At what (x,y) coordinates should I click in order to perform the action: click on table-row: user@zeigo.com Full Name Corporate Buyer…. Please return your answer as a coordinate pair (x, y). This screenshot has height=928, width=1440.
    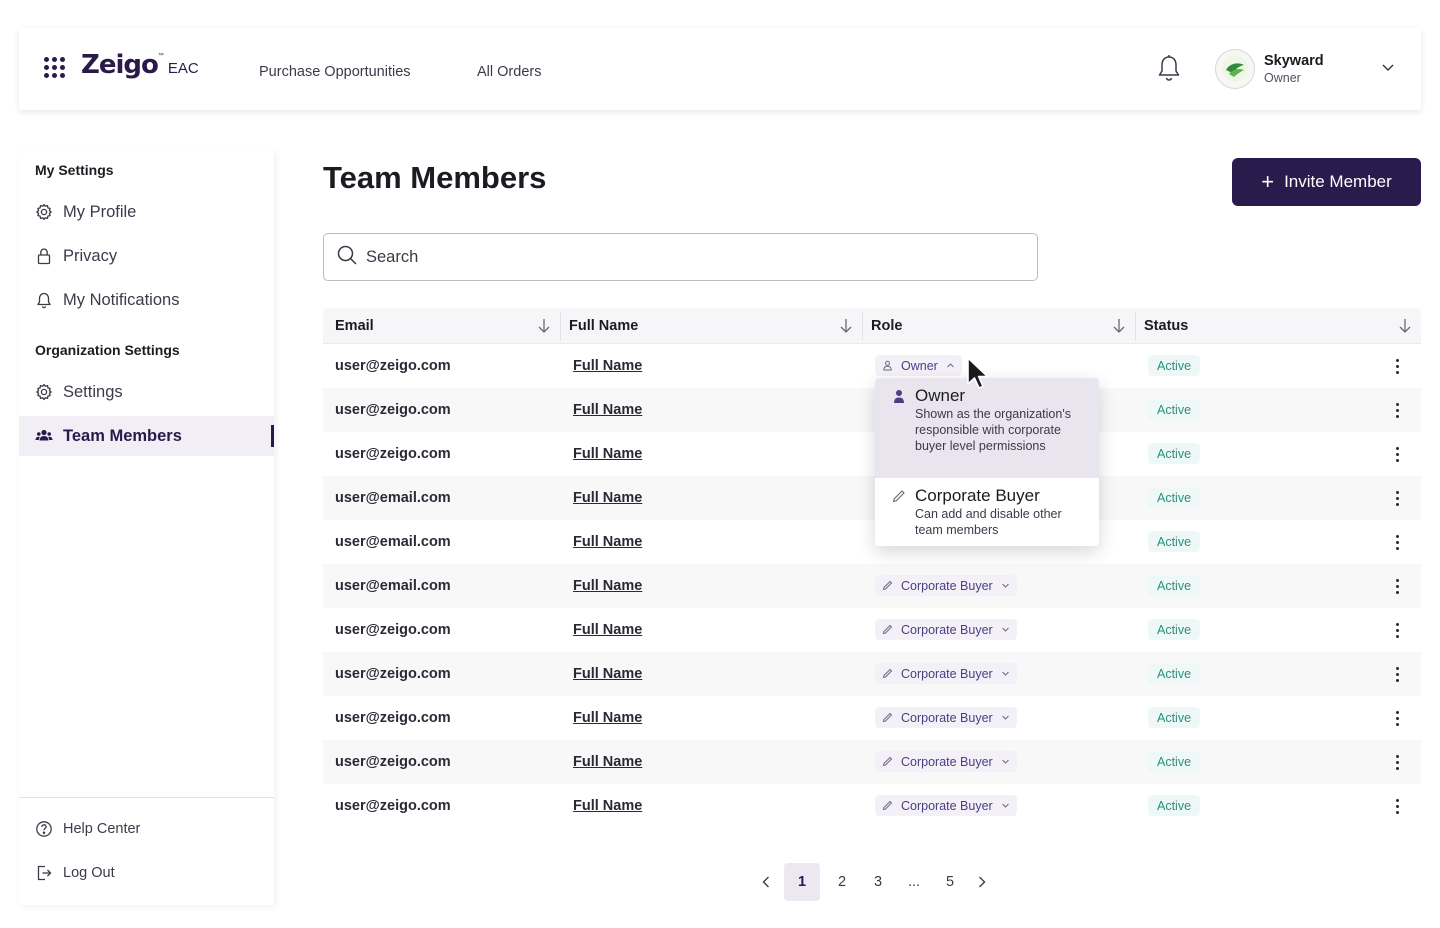
    Looking at the image, I should click on (872, 718).